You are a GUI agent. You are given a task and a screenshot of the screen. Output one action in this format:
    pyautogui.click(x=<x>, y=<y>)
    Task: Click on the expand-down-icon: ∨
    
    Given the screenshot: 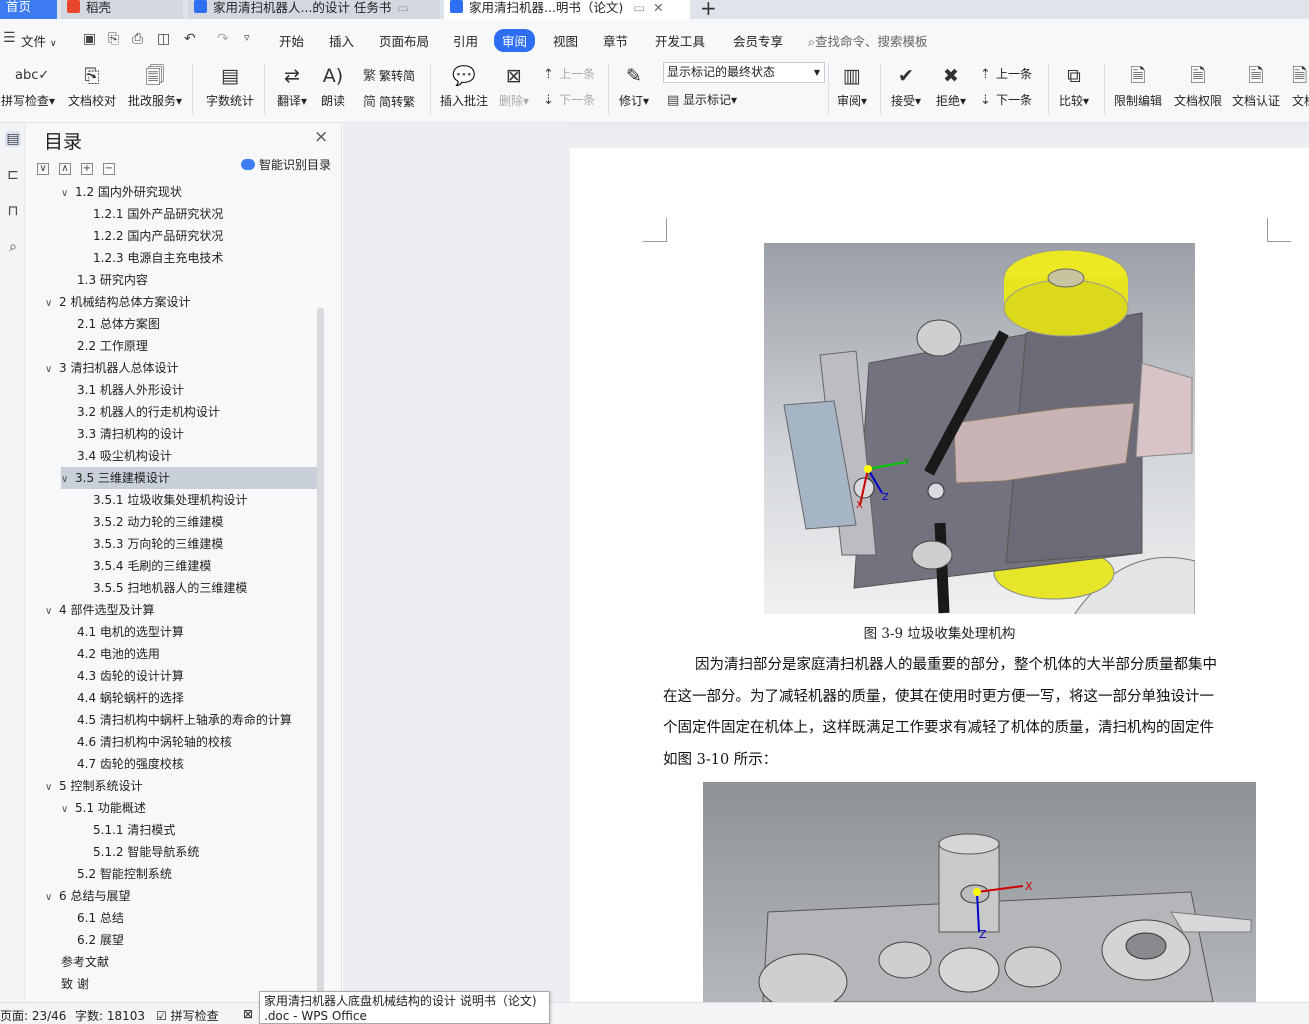 What is the action you would take?
    pyautogui.click(x=43, y=169)
    